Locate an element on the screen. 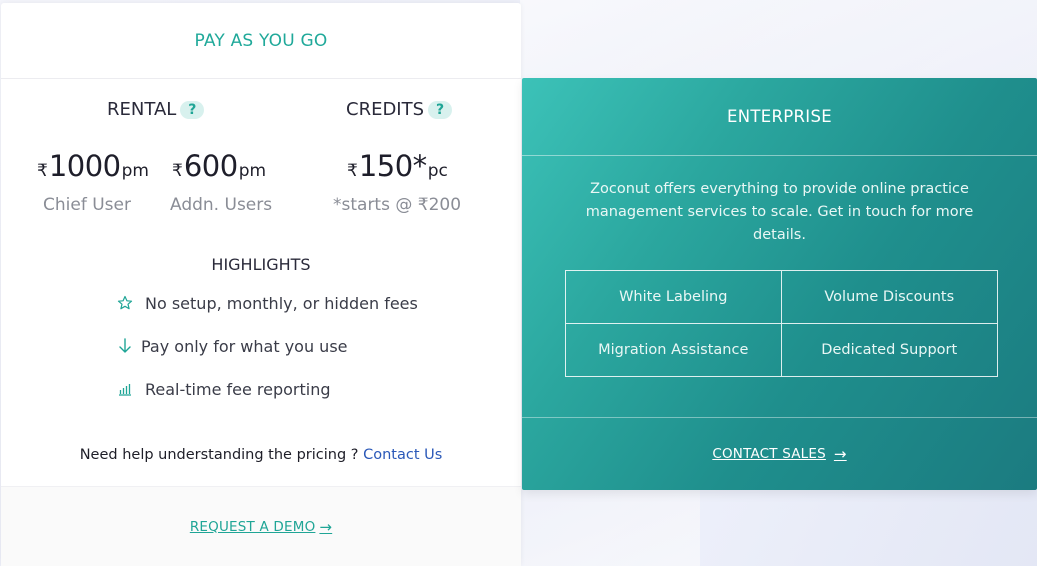  payg-header: PAY AS YOU GO is located at coordinates (261, 41).